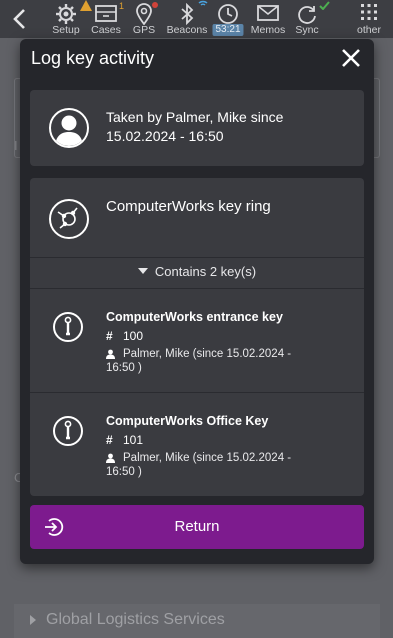  Describe the element at coordinates (133, 440) in the screenshot. I see `key-number: 101` at that location.